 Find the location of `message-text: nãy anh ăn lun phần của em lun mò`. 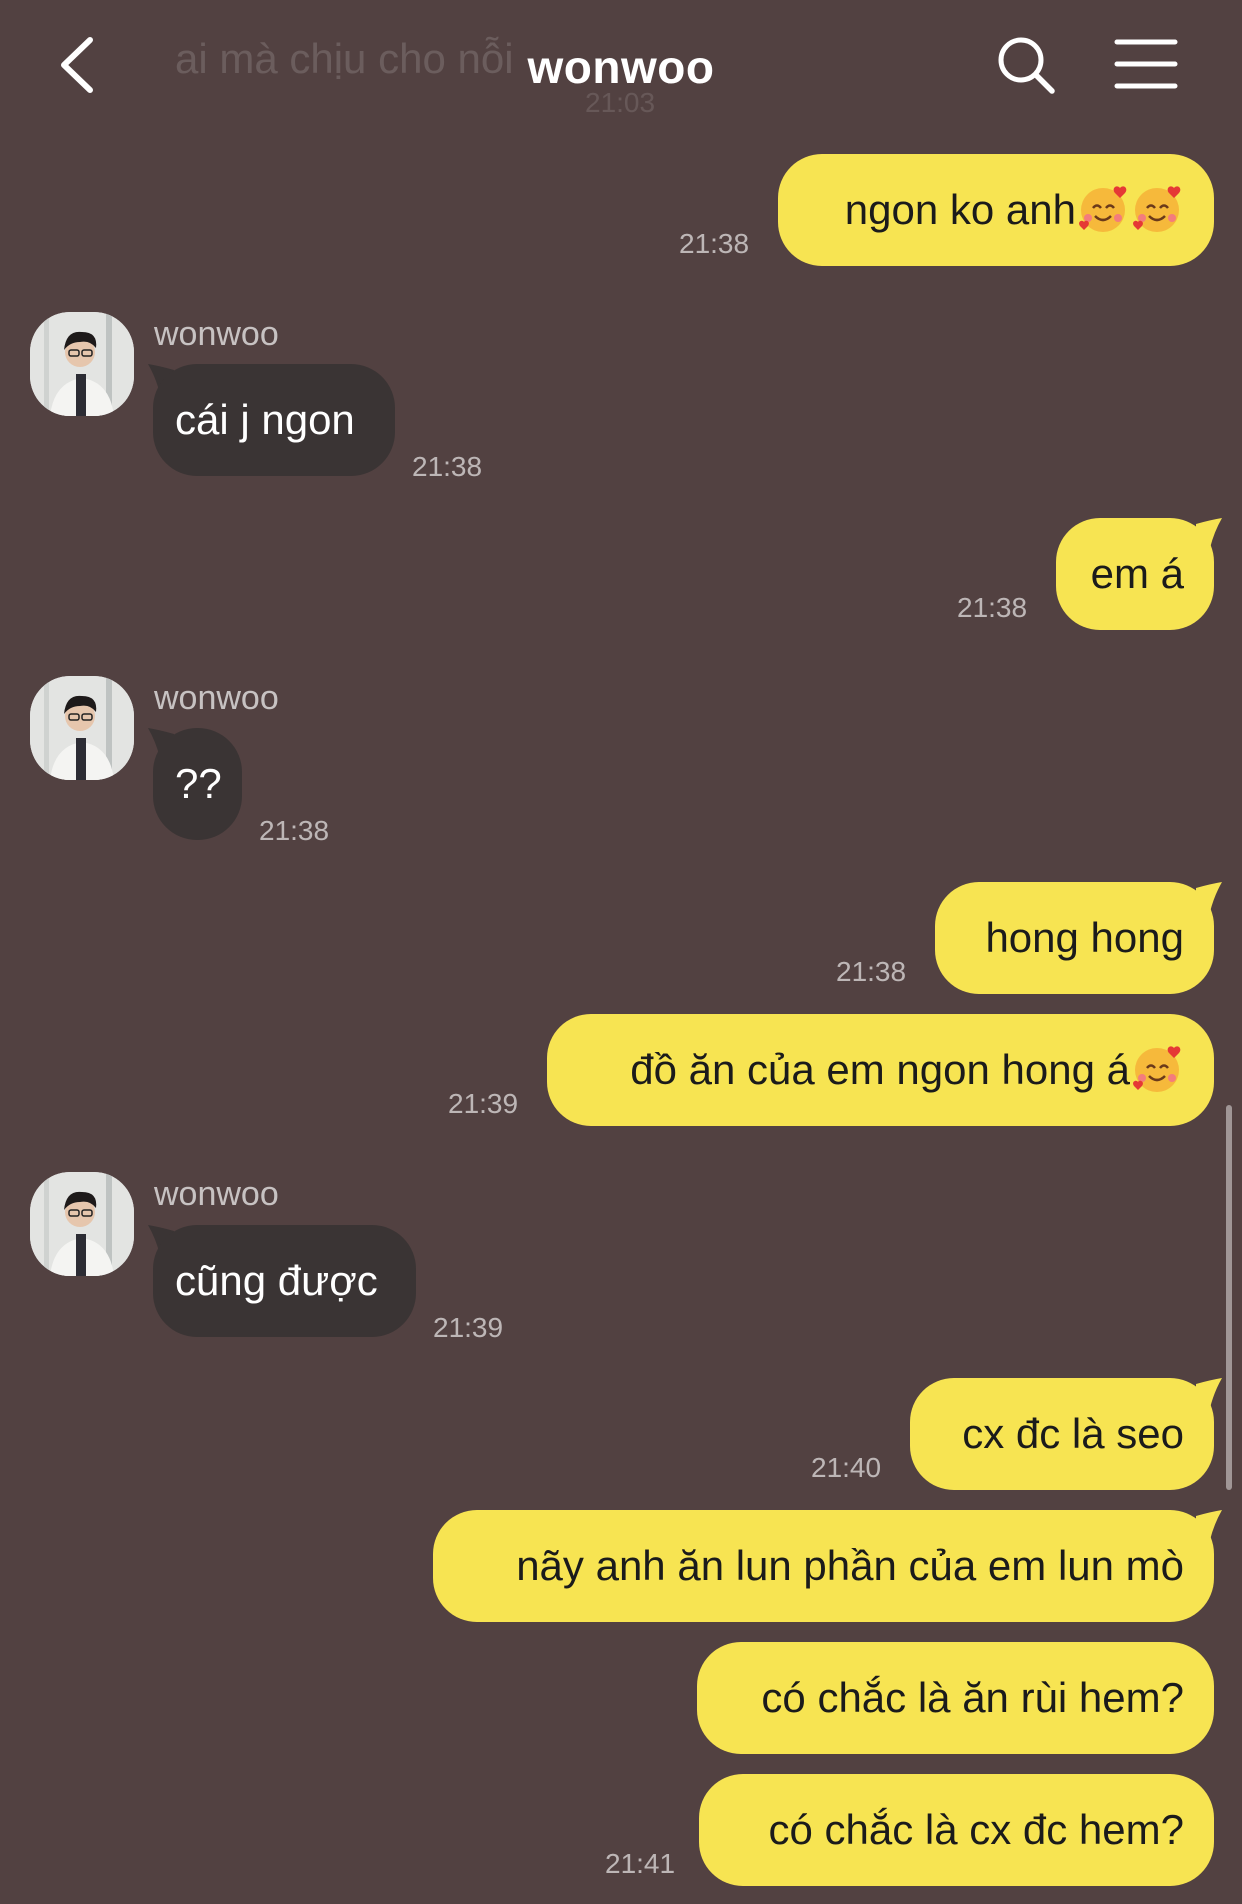

message-text: nãy anh ăn lun phần của em lun mò is located at coordinates (850, 1565).